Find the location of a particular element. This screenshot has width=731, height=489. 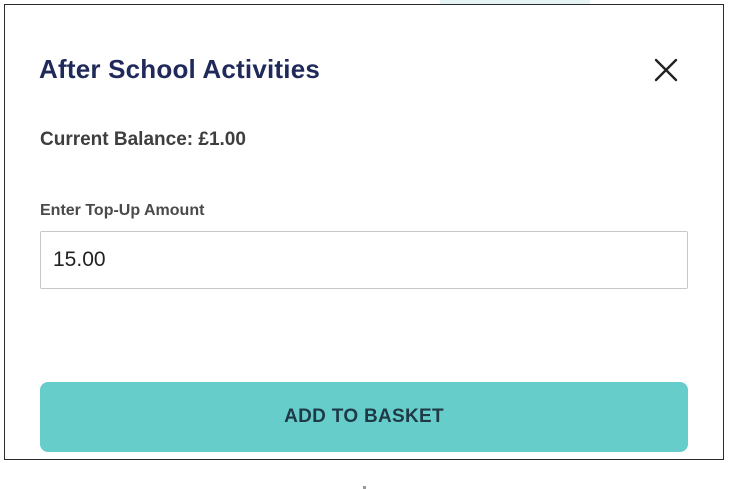

dialog-title: After School Activities is located at coordinates (180, 69).